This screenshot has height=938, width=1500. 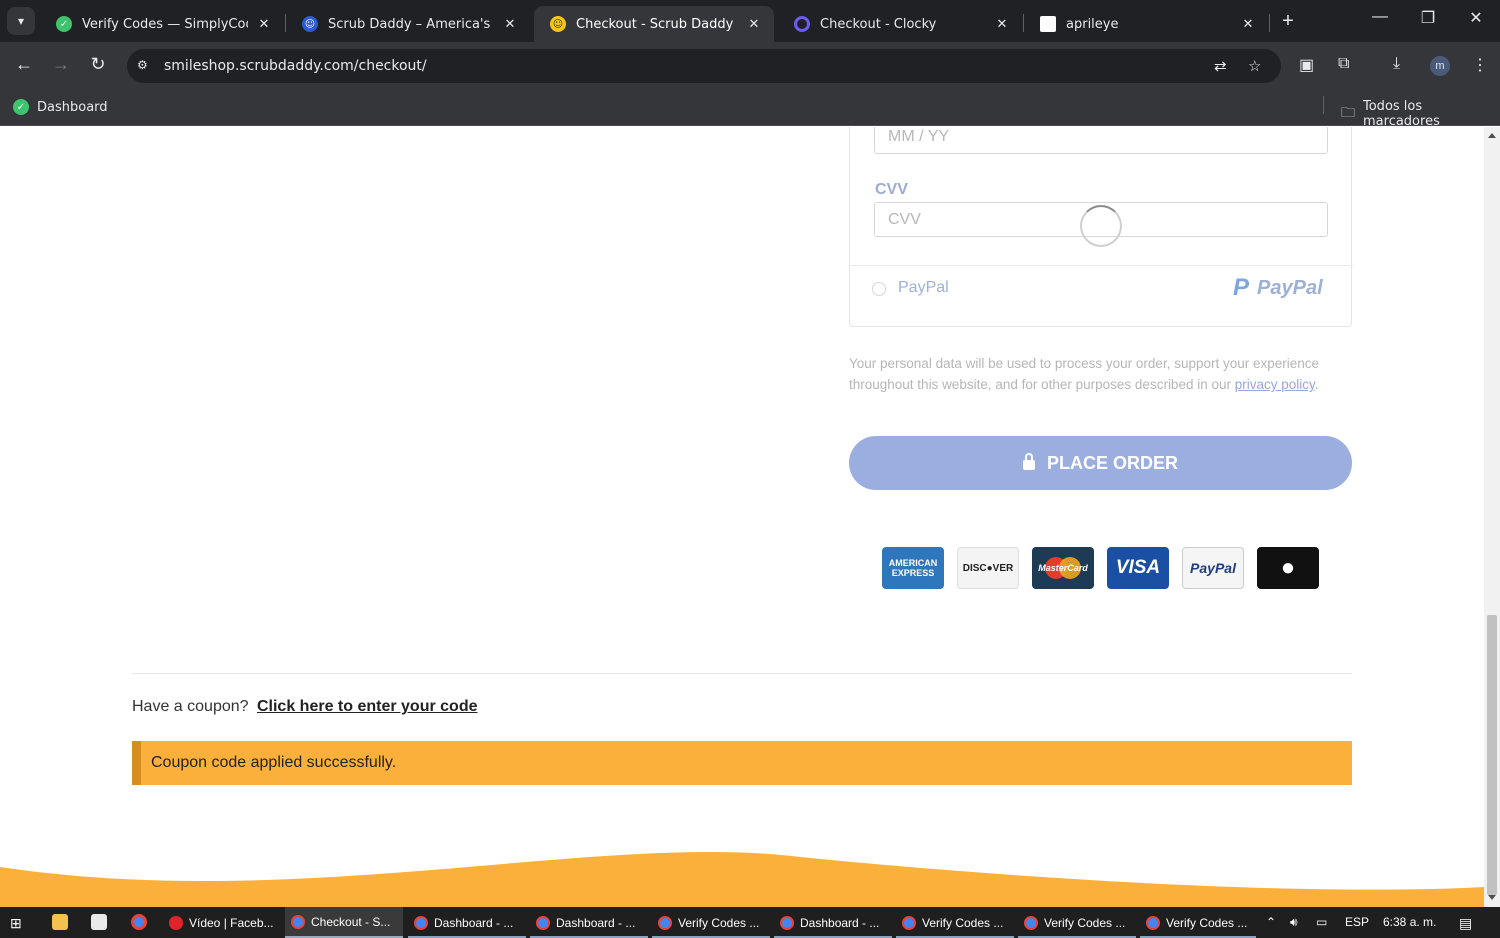 What do you see at coordinates (295, 66) in the screenshot?
I see `url-text: smileshop.scrubdaddy.com/checkout/` at bounding box center [295, 66].